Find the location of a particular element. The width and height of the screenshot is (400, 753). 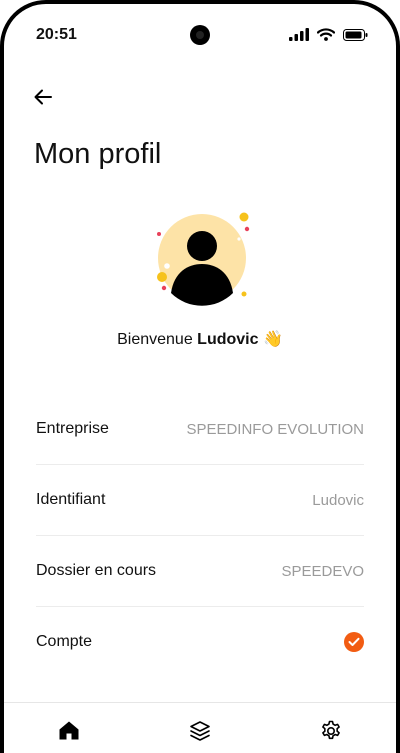

user-name: Ludovic is located at coordinates (228, 339).